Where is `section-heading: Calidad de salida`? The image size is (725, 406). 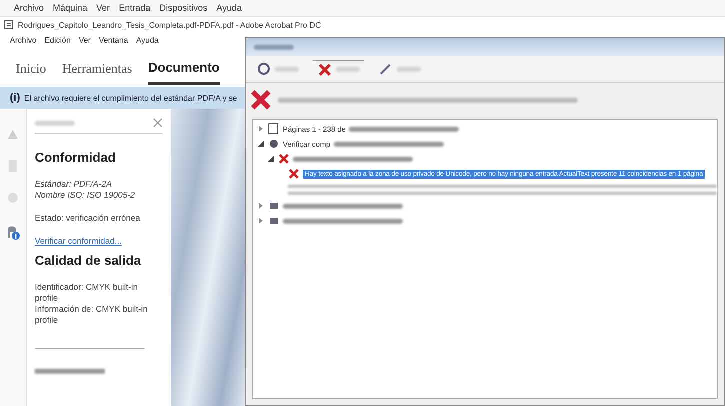
section-heading: Calidad de salida is located at coordinates (88, 260).